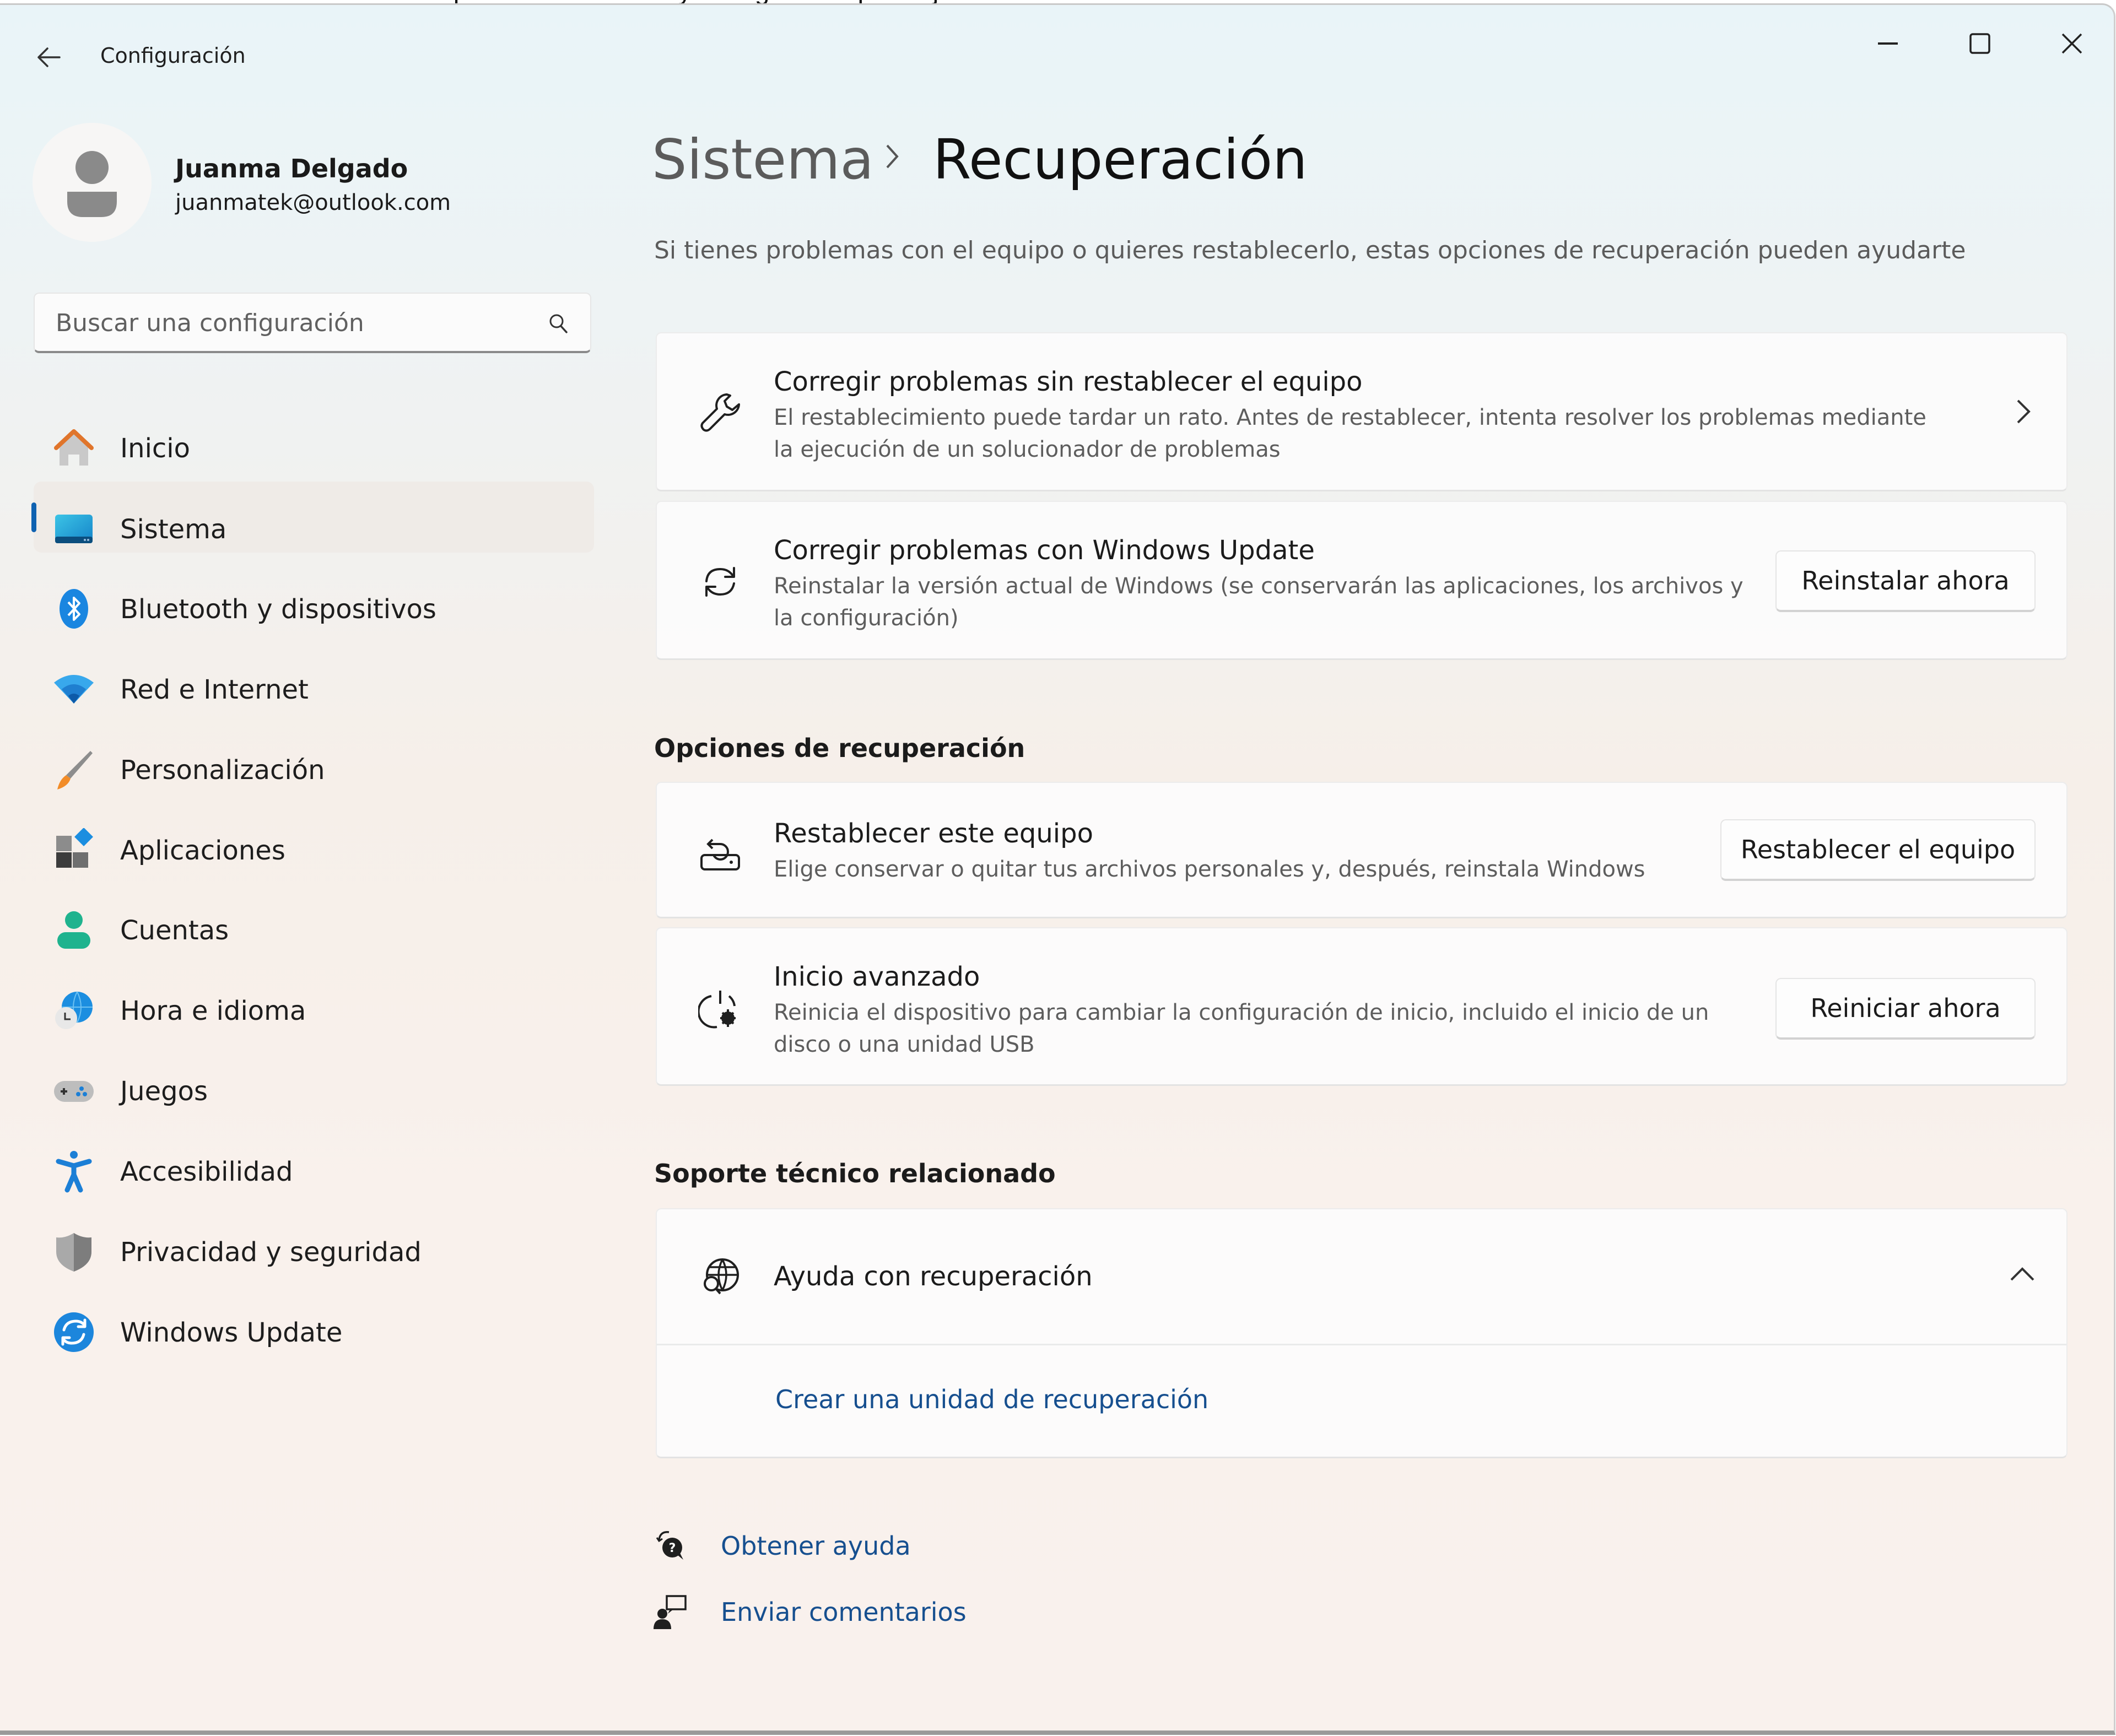  Describe the element at coordinates (558, 324) in the screenshot. I see `search-icon` at that location.